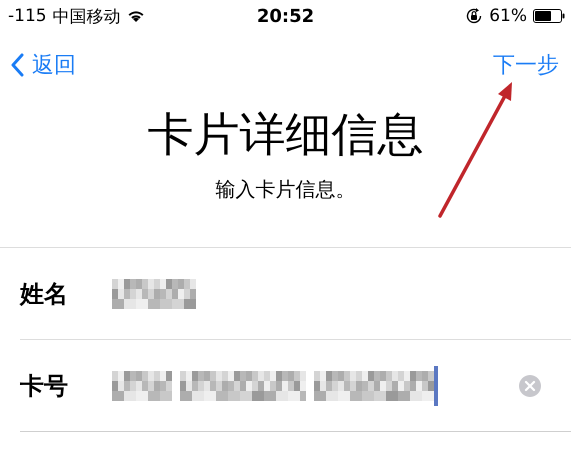  What do you see at coordinates (142, 385) in the screenshot?
I see `pixelated-text` at bounding box center [142, 385].